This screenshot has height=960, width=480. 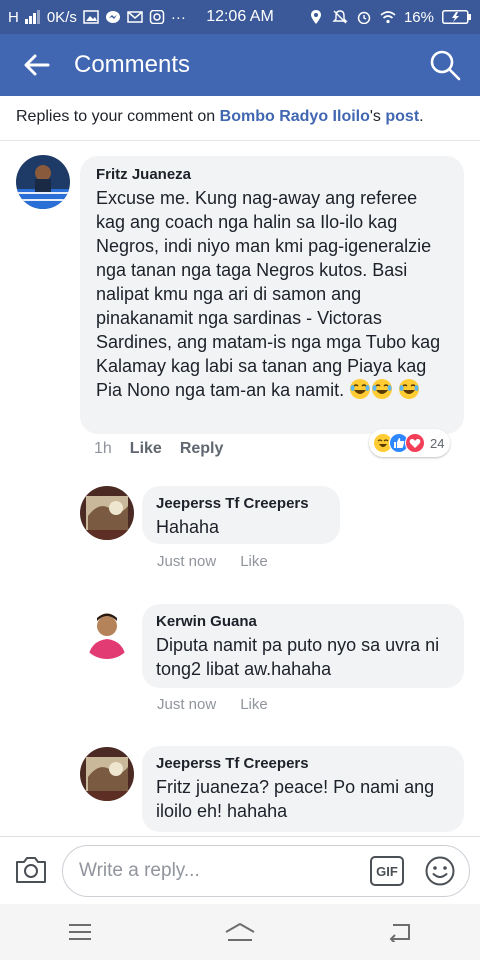 I want to click on page-title: Comments, so click(x=132, y=64).